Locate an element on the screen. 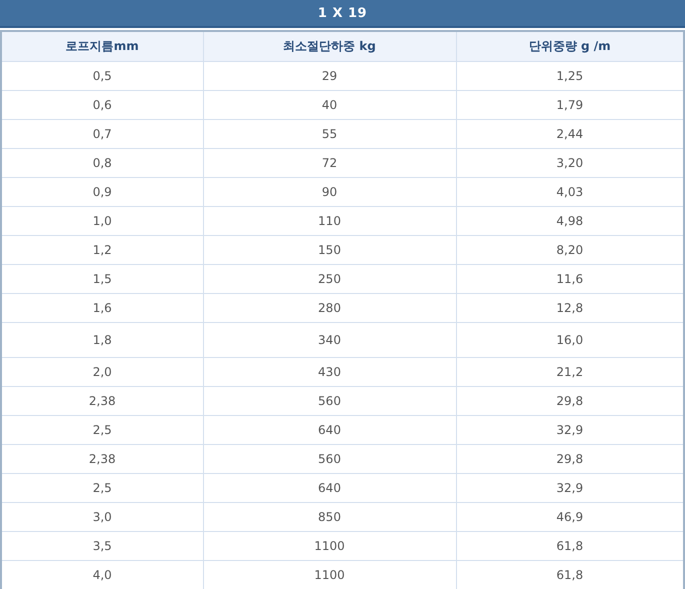 The image size is (685, 589). table-cell: 150 is located at coordinates (329, 250).